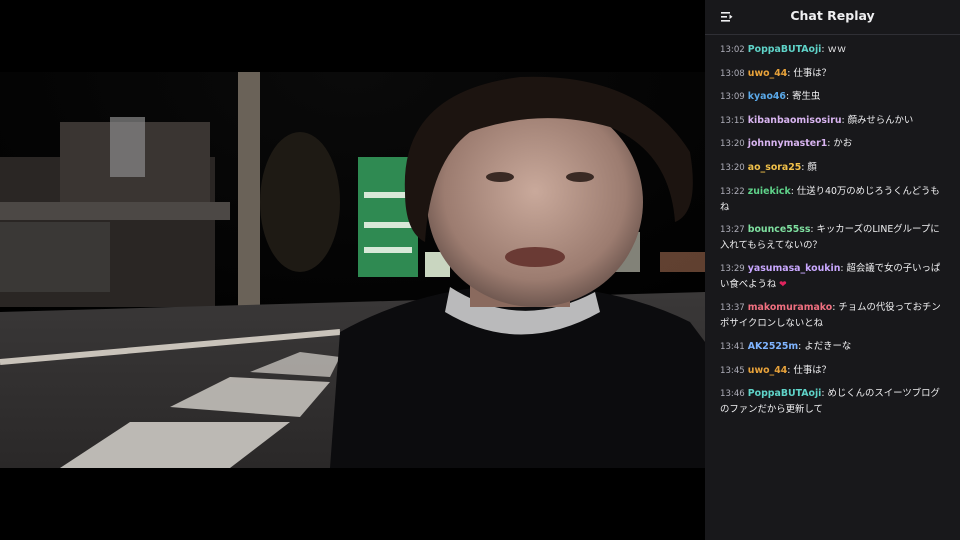 The width and height of the screenshot is (960, 540). Describe the element at coordinates (774, 167) in the screenshot. I see `chat-username: ao_sora25` at that location.